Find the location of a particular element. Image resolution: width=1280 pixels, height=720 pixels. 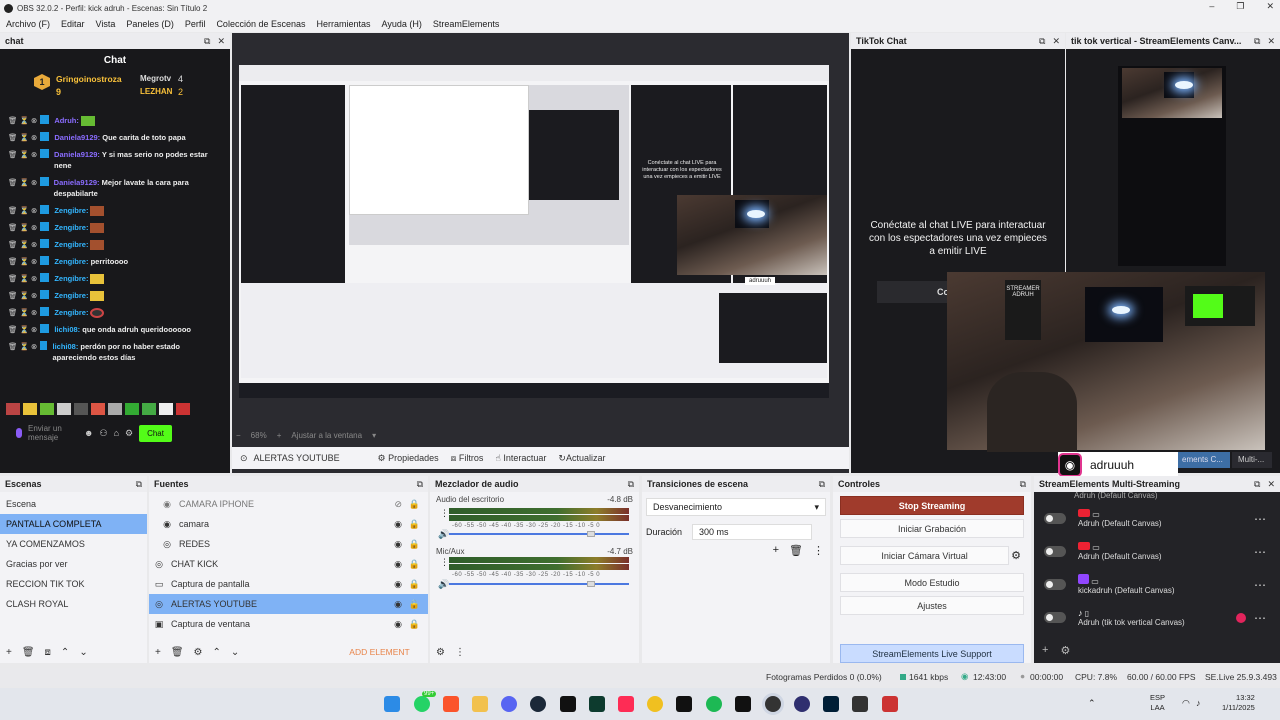

source-item: ▣ Captura de ventana ◉ 🔒 is located at coordinates (288, 624).